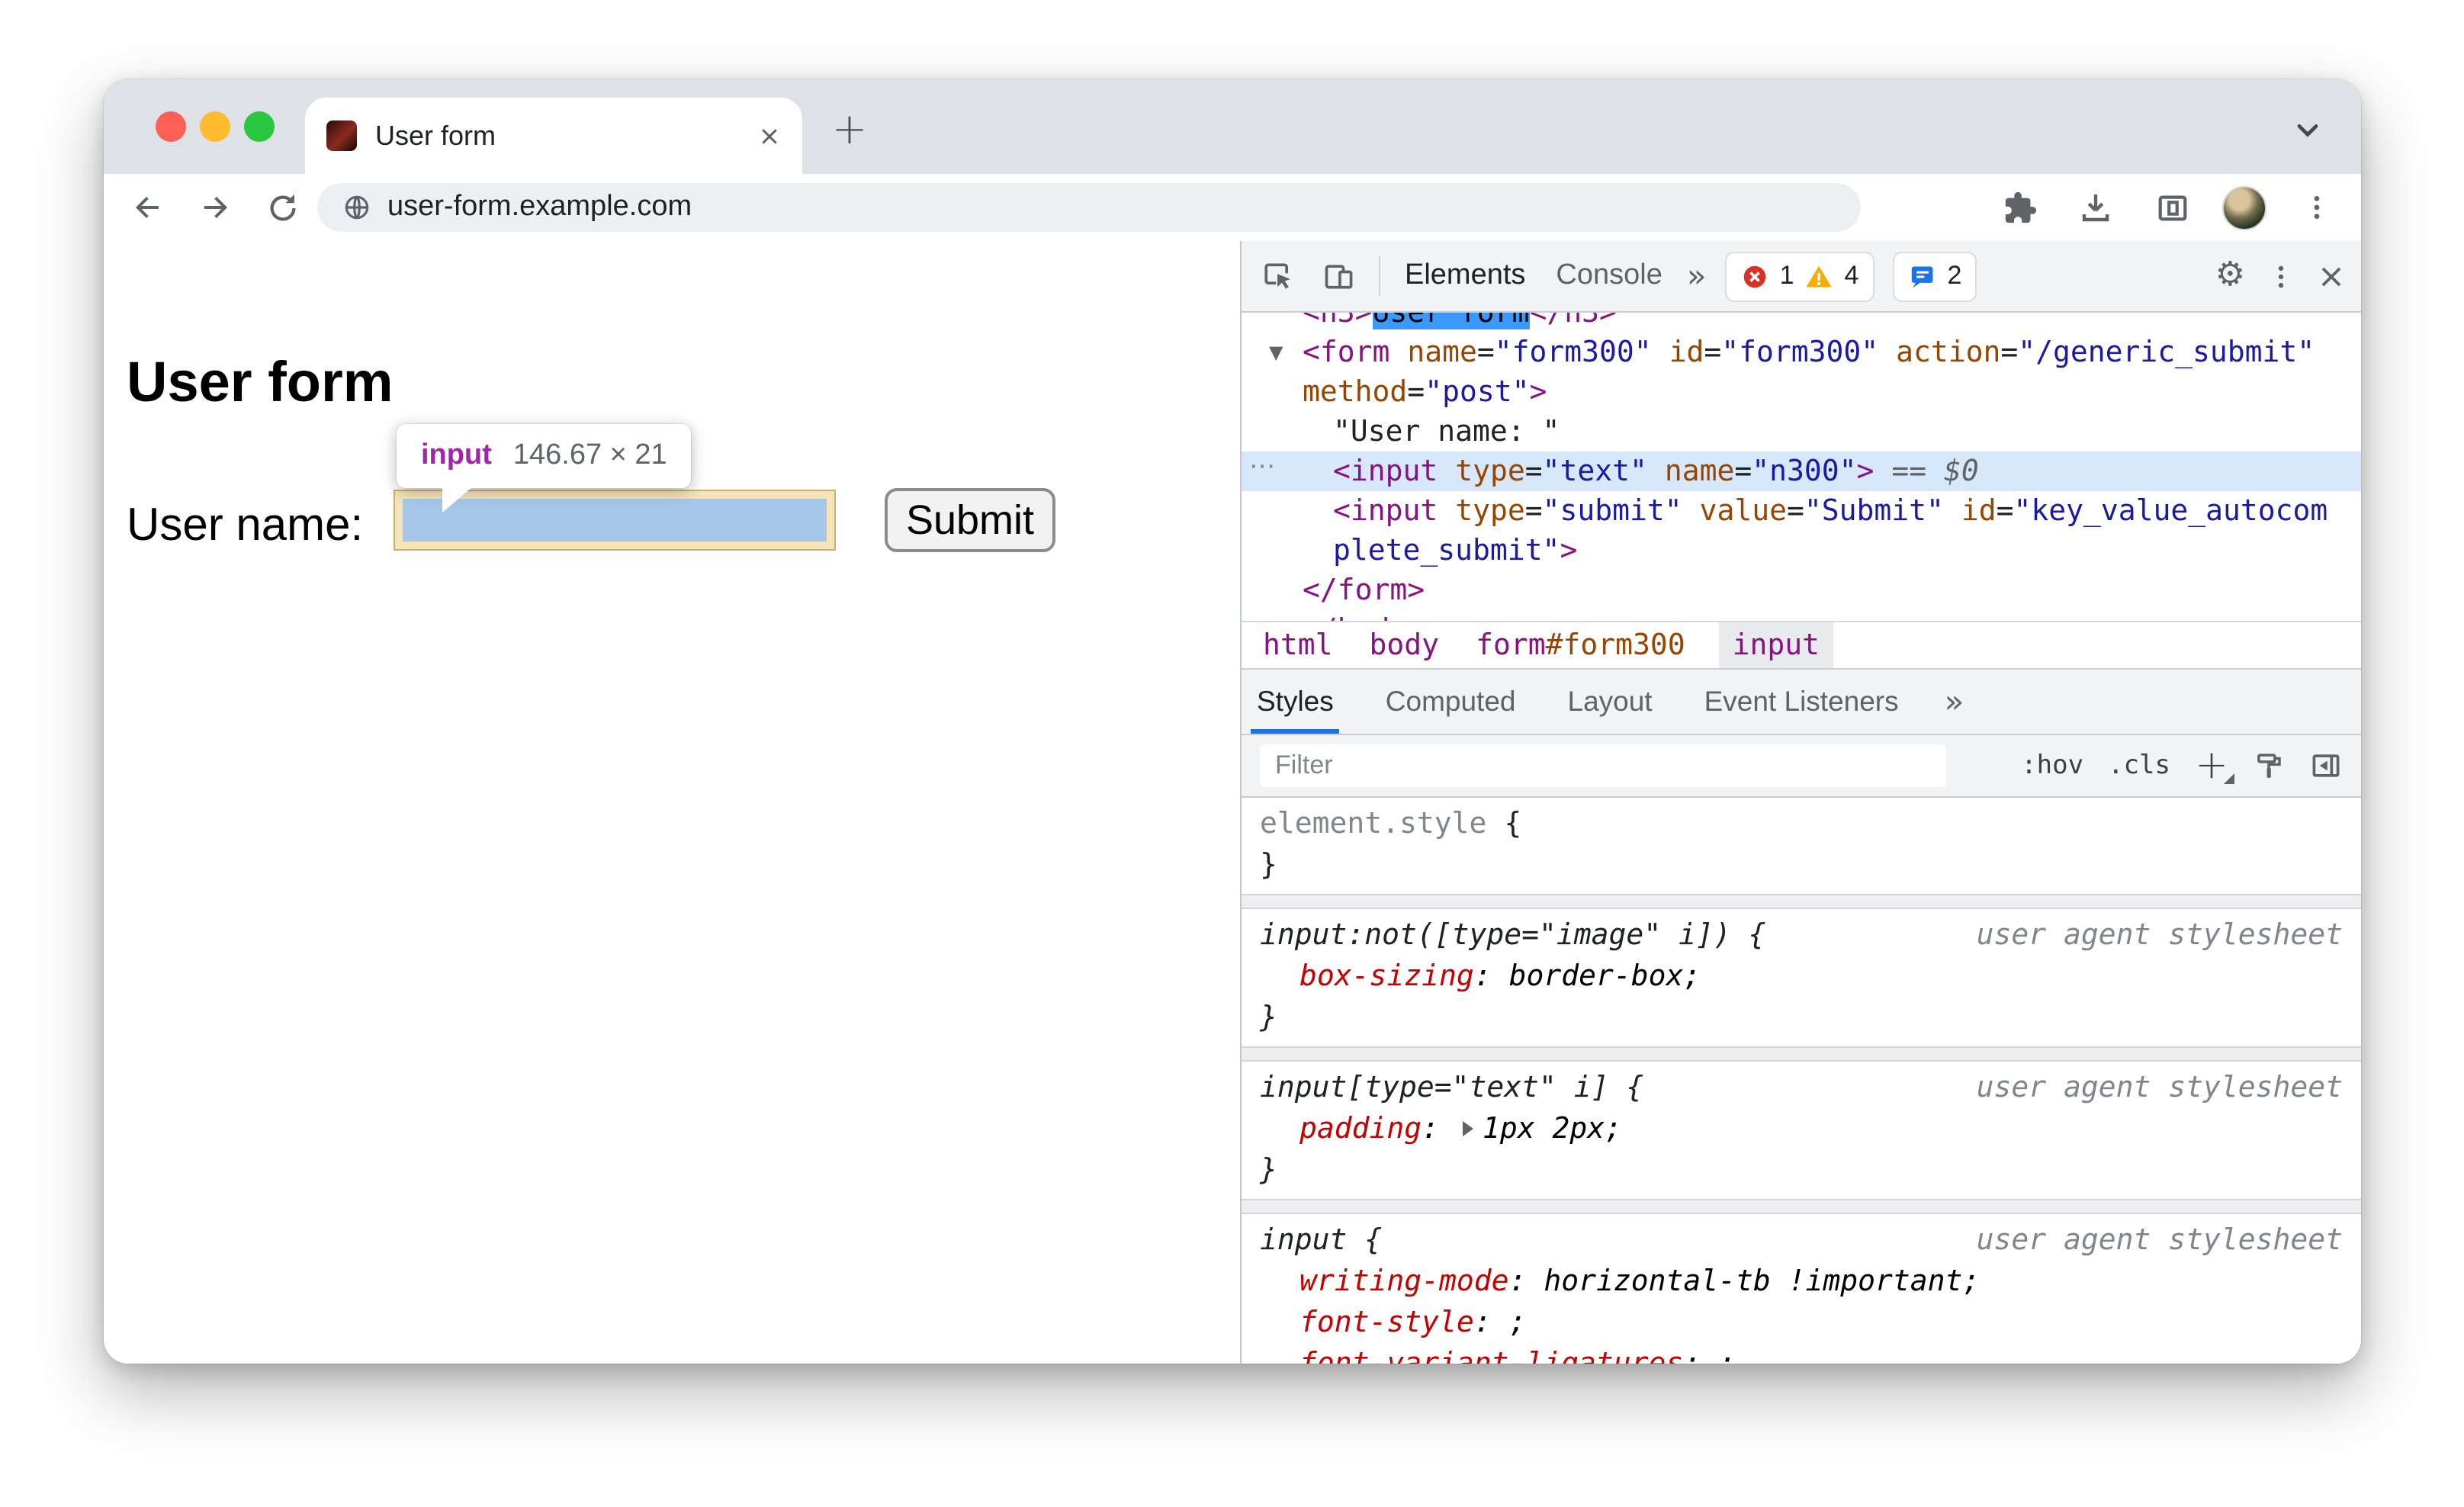 This screenshot has width=2464, height=1507. I want to click on devtools-toolbar-right: ⚙, so click(2280, 276).